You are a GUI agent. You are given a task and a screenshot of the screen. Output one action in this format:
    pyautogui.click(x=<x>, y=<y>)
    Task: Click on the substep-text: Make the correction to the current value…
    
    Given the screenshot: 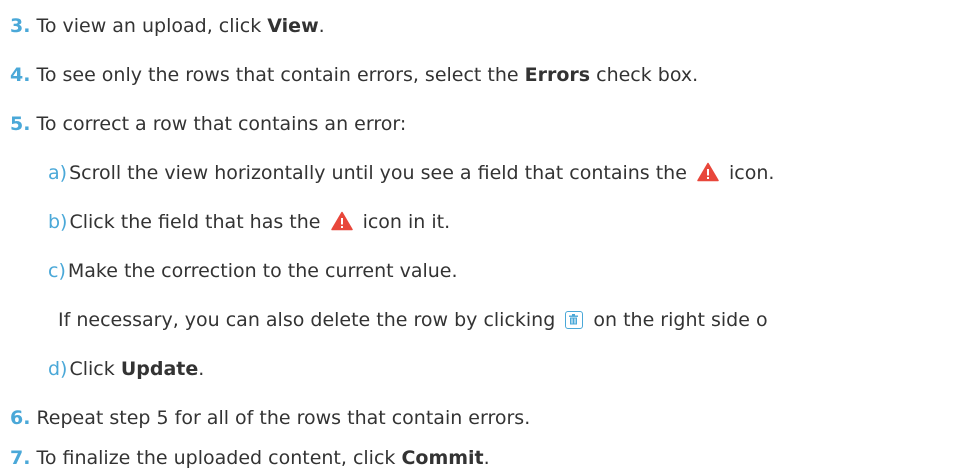 What is the action you would take?
    pyautogui.click(x=262, y=271)
    